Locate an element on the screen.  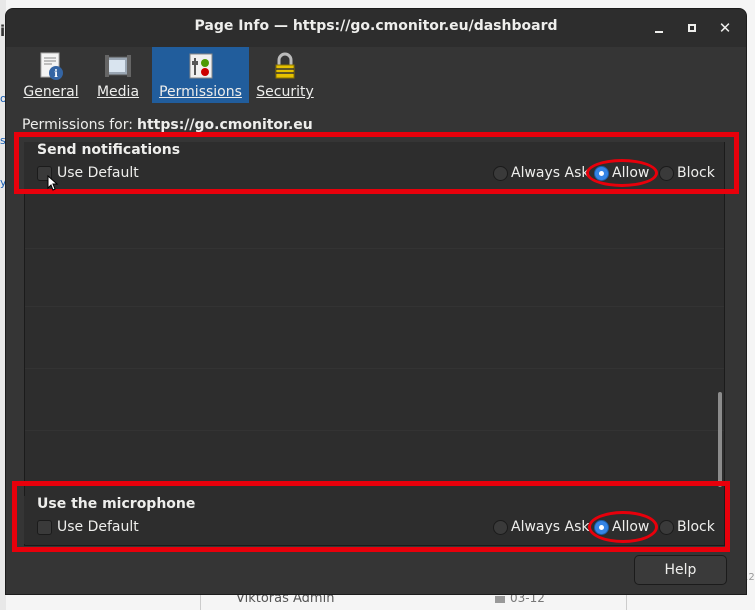
list-scrollbar is located at coordinates (720, 439).